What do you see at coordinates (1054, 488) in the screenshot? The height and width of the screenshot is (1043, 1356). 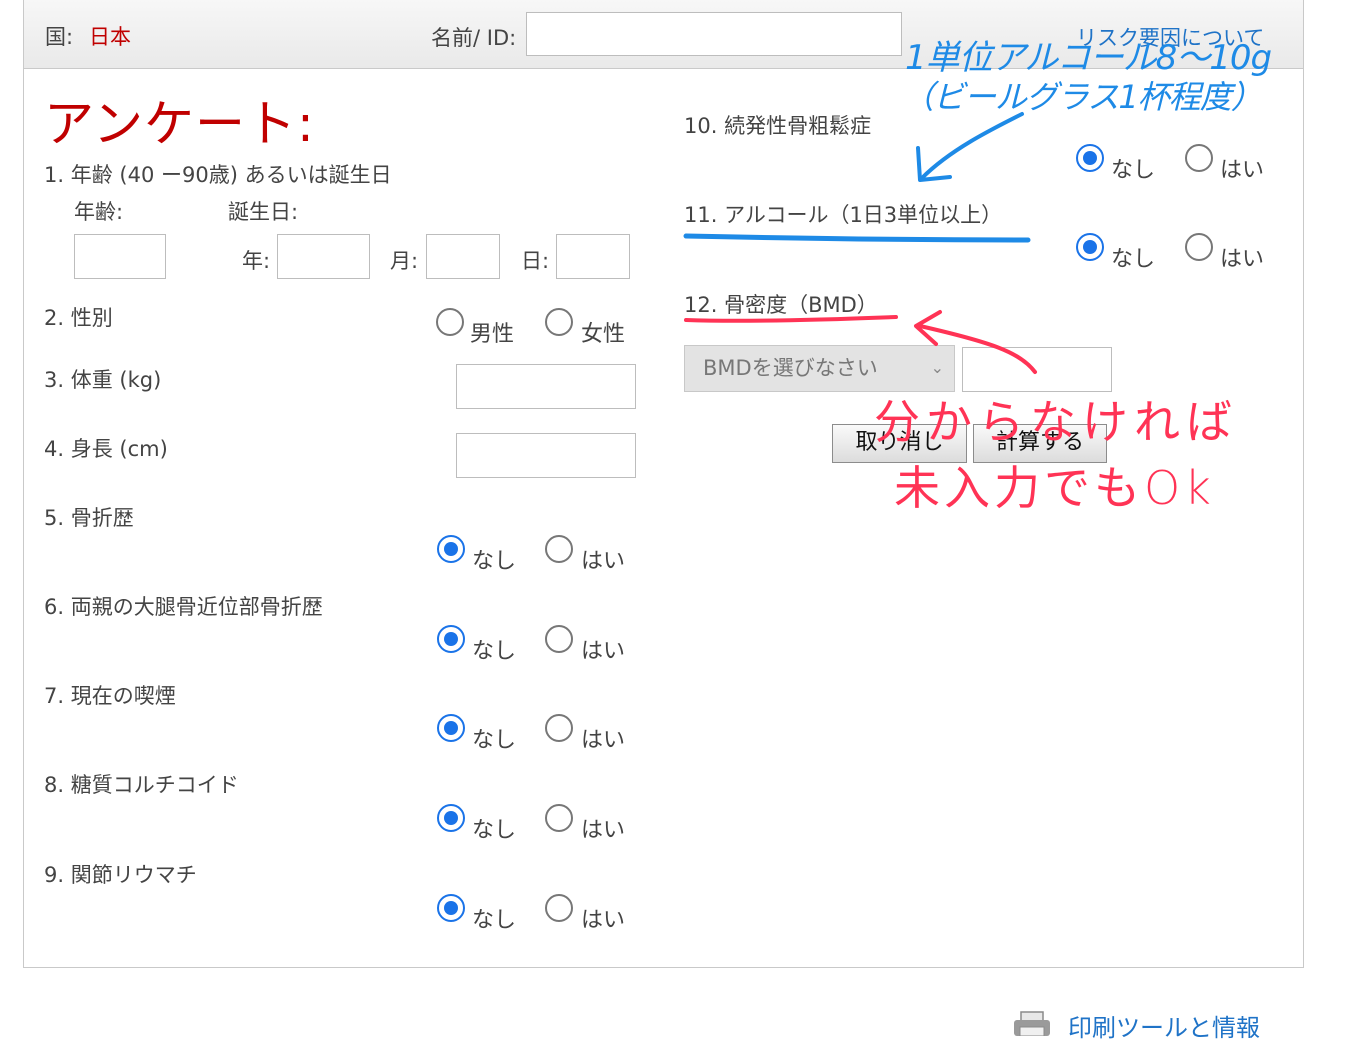 I see `annotation-red-line2: 未入力でもOk` at bounding box center [1054, 488].